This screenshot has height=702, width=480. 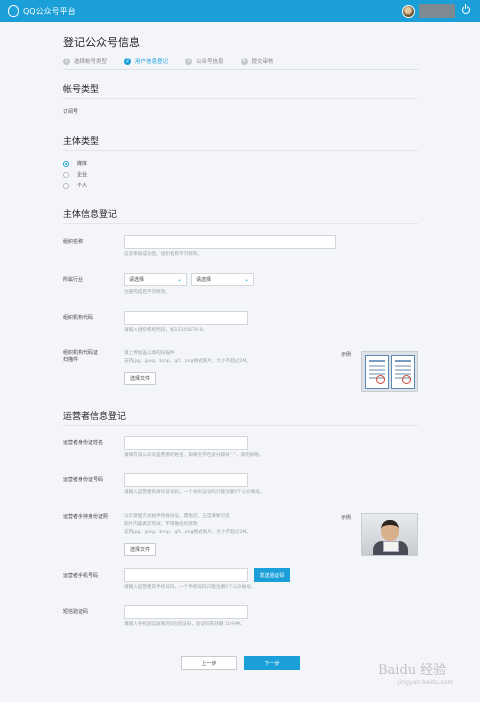 What do you see at coordinates (190, 587) in the screenshot?
I see `phone-hint: 请输入运营者的手机号码，一个手机号码只能注册5个公众帐号。` at bounding box center [190, 587].